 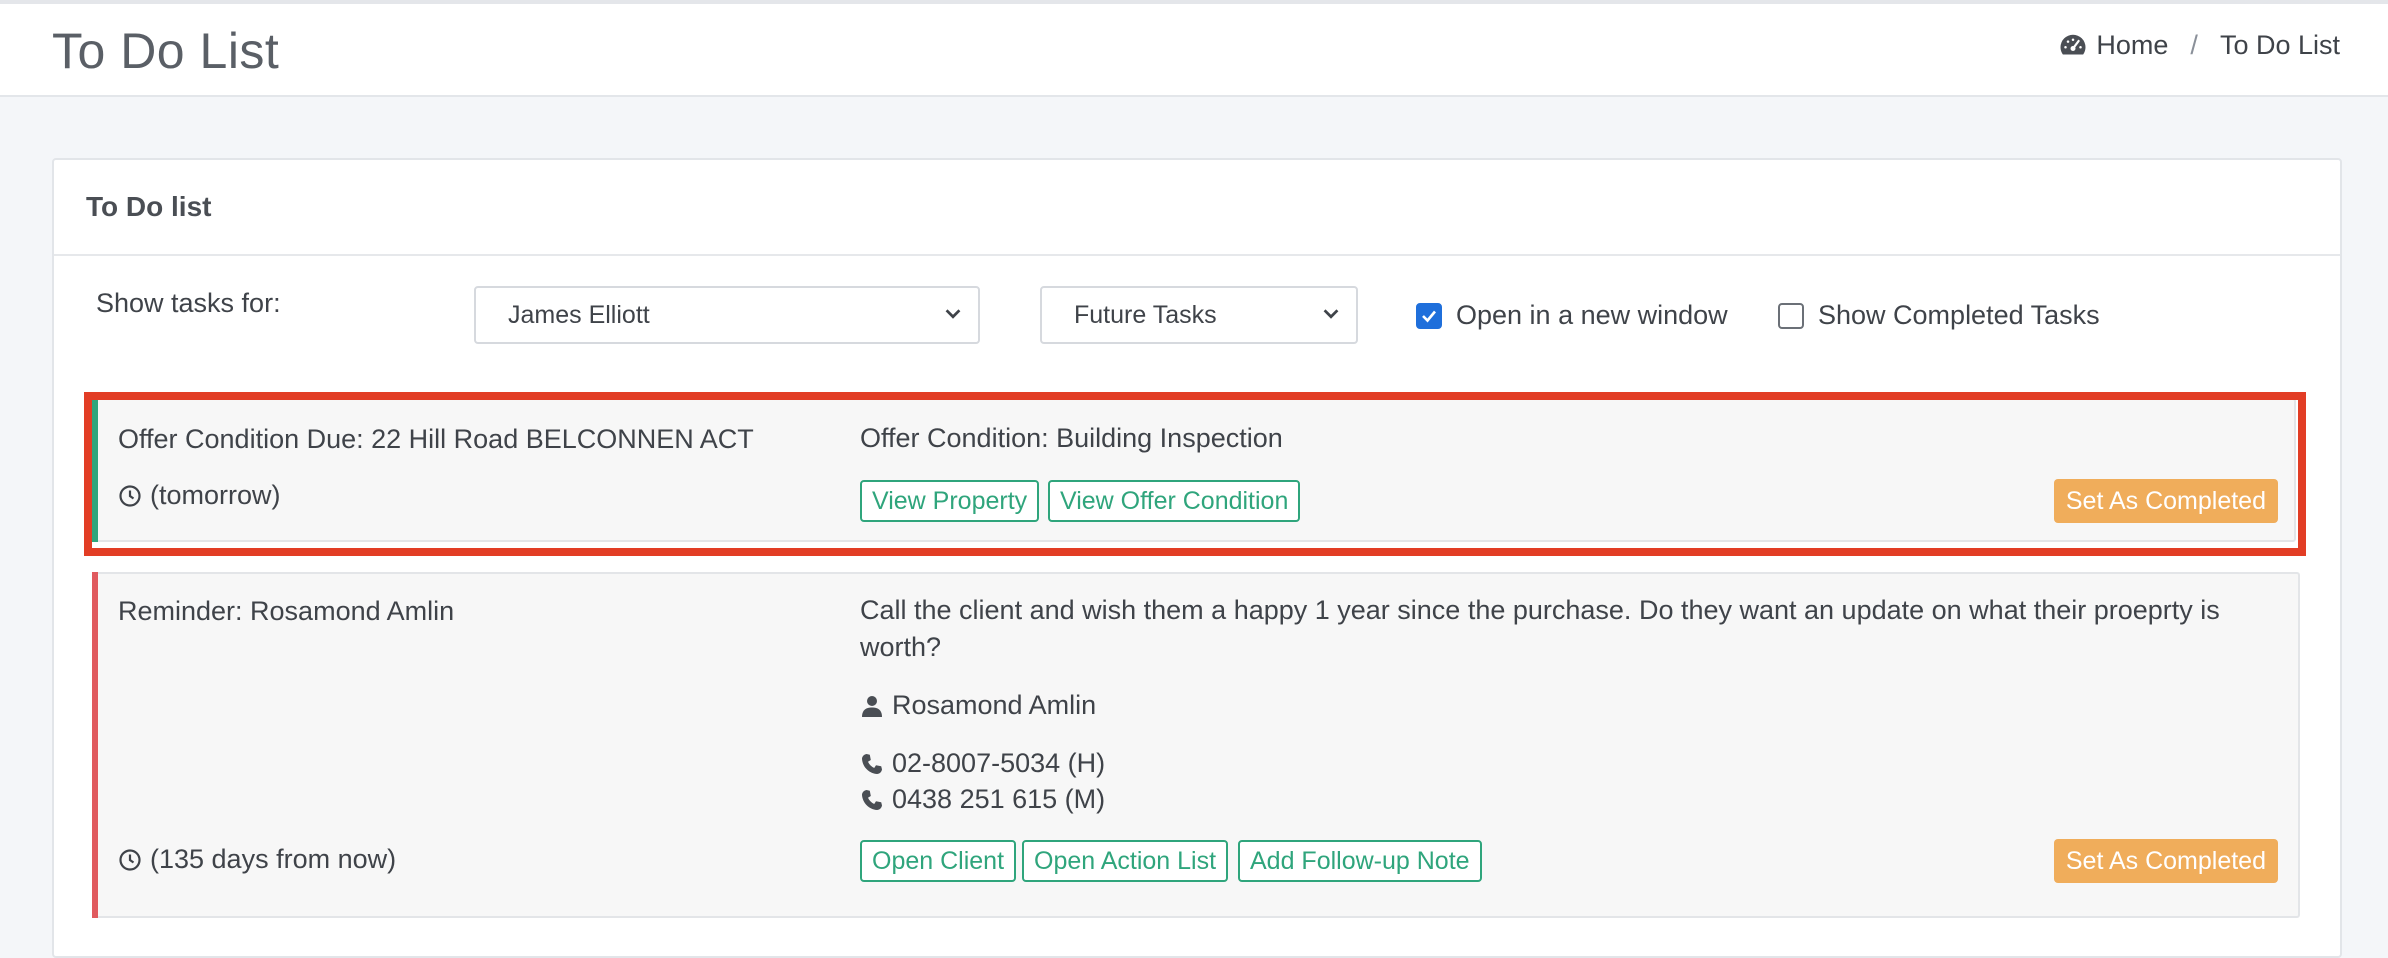 I want to click on phone-mobile-line: 0438 251 615 (M), so click(x=982, y=799).